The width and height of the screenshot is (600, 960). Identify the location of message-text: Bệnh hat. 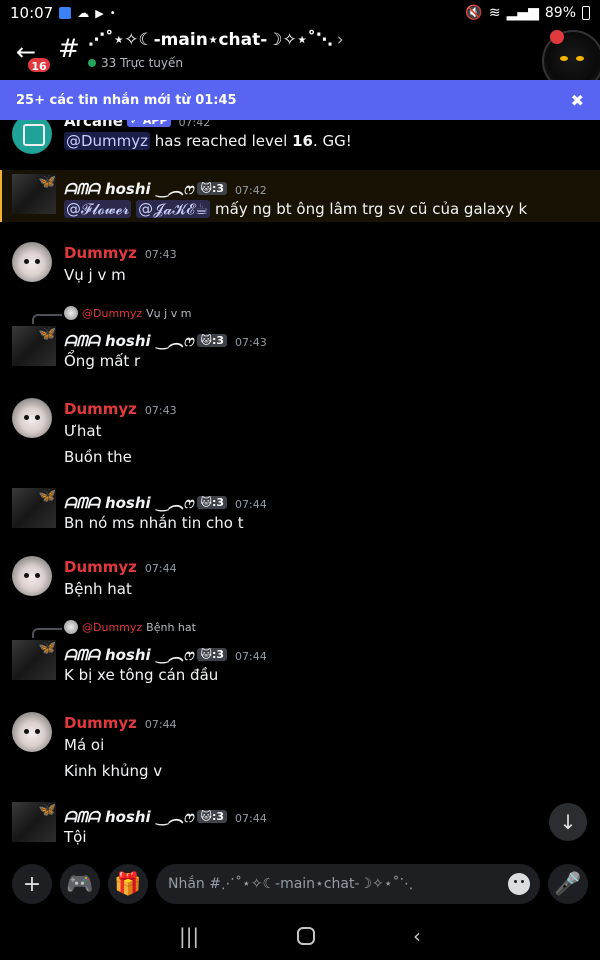
(98, 589).